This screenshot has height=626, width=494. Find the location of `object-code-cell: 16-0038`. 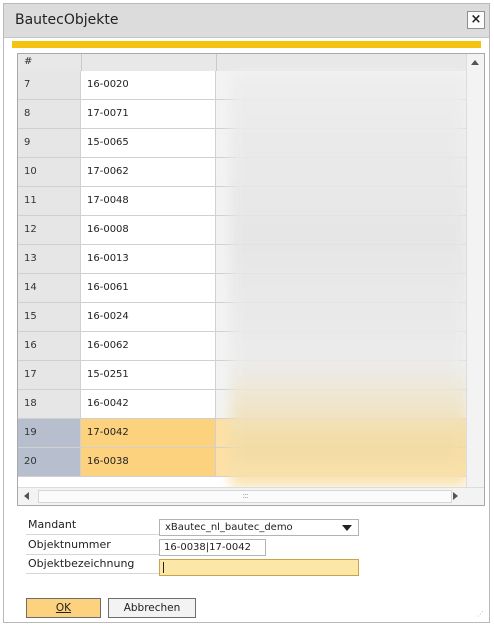

object-code-cell: 16-0038 is located at coordinates (148, 462).